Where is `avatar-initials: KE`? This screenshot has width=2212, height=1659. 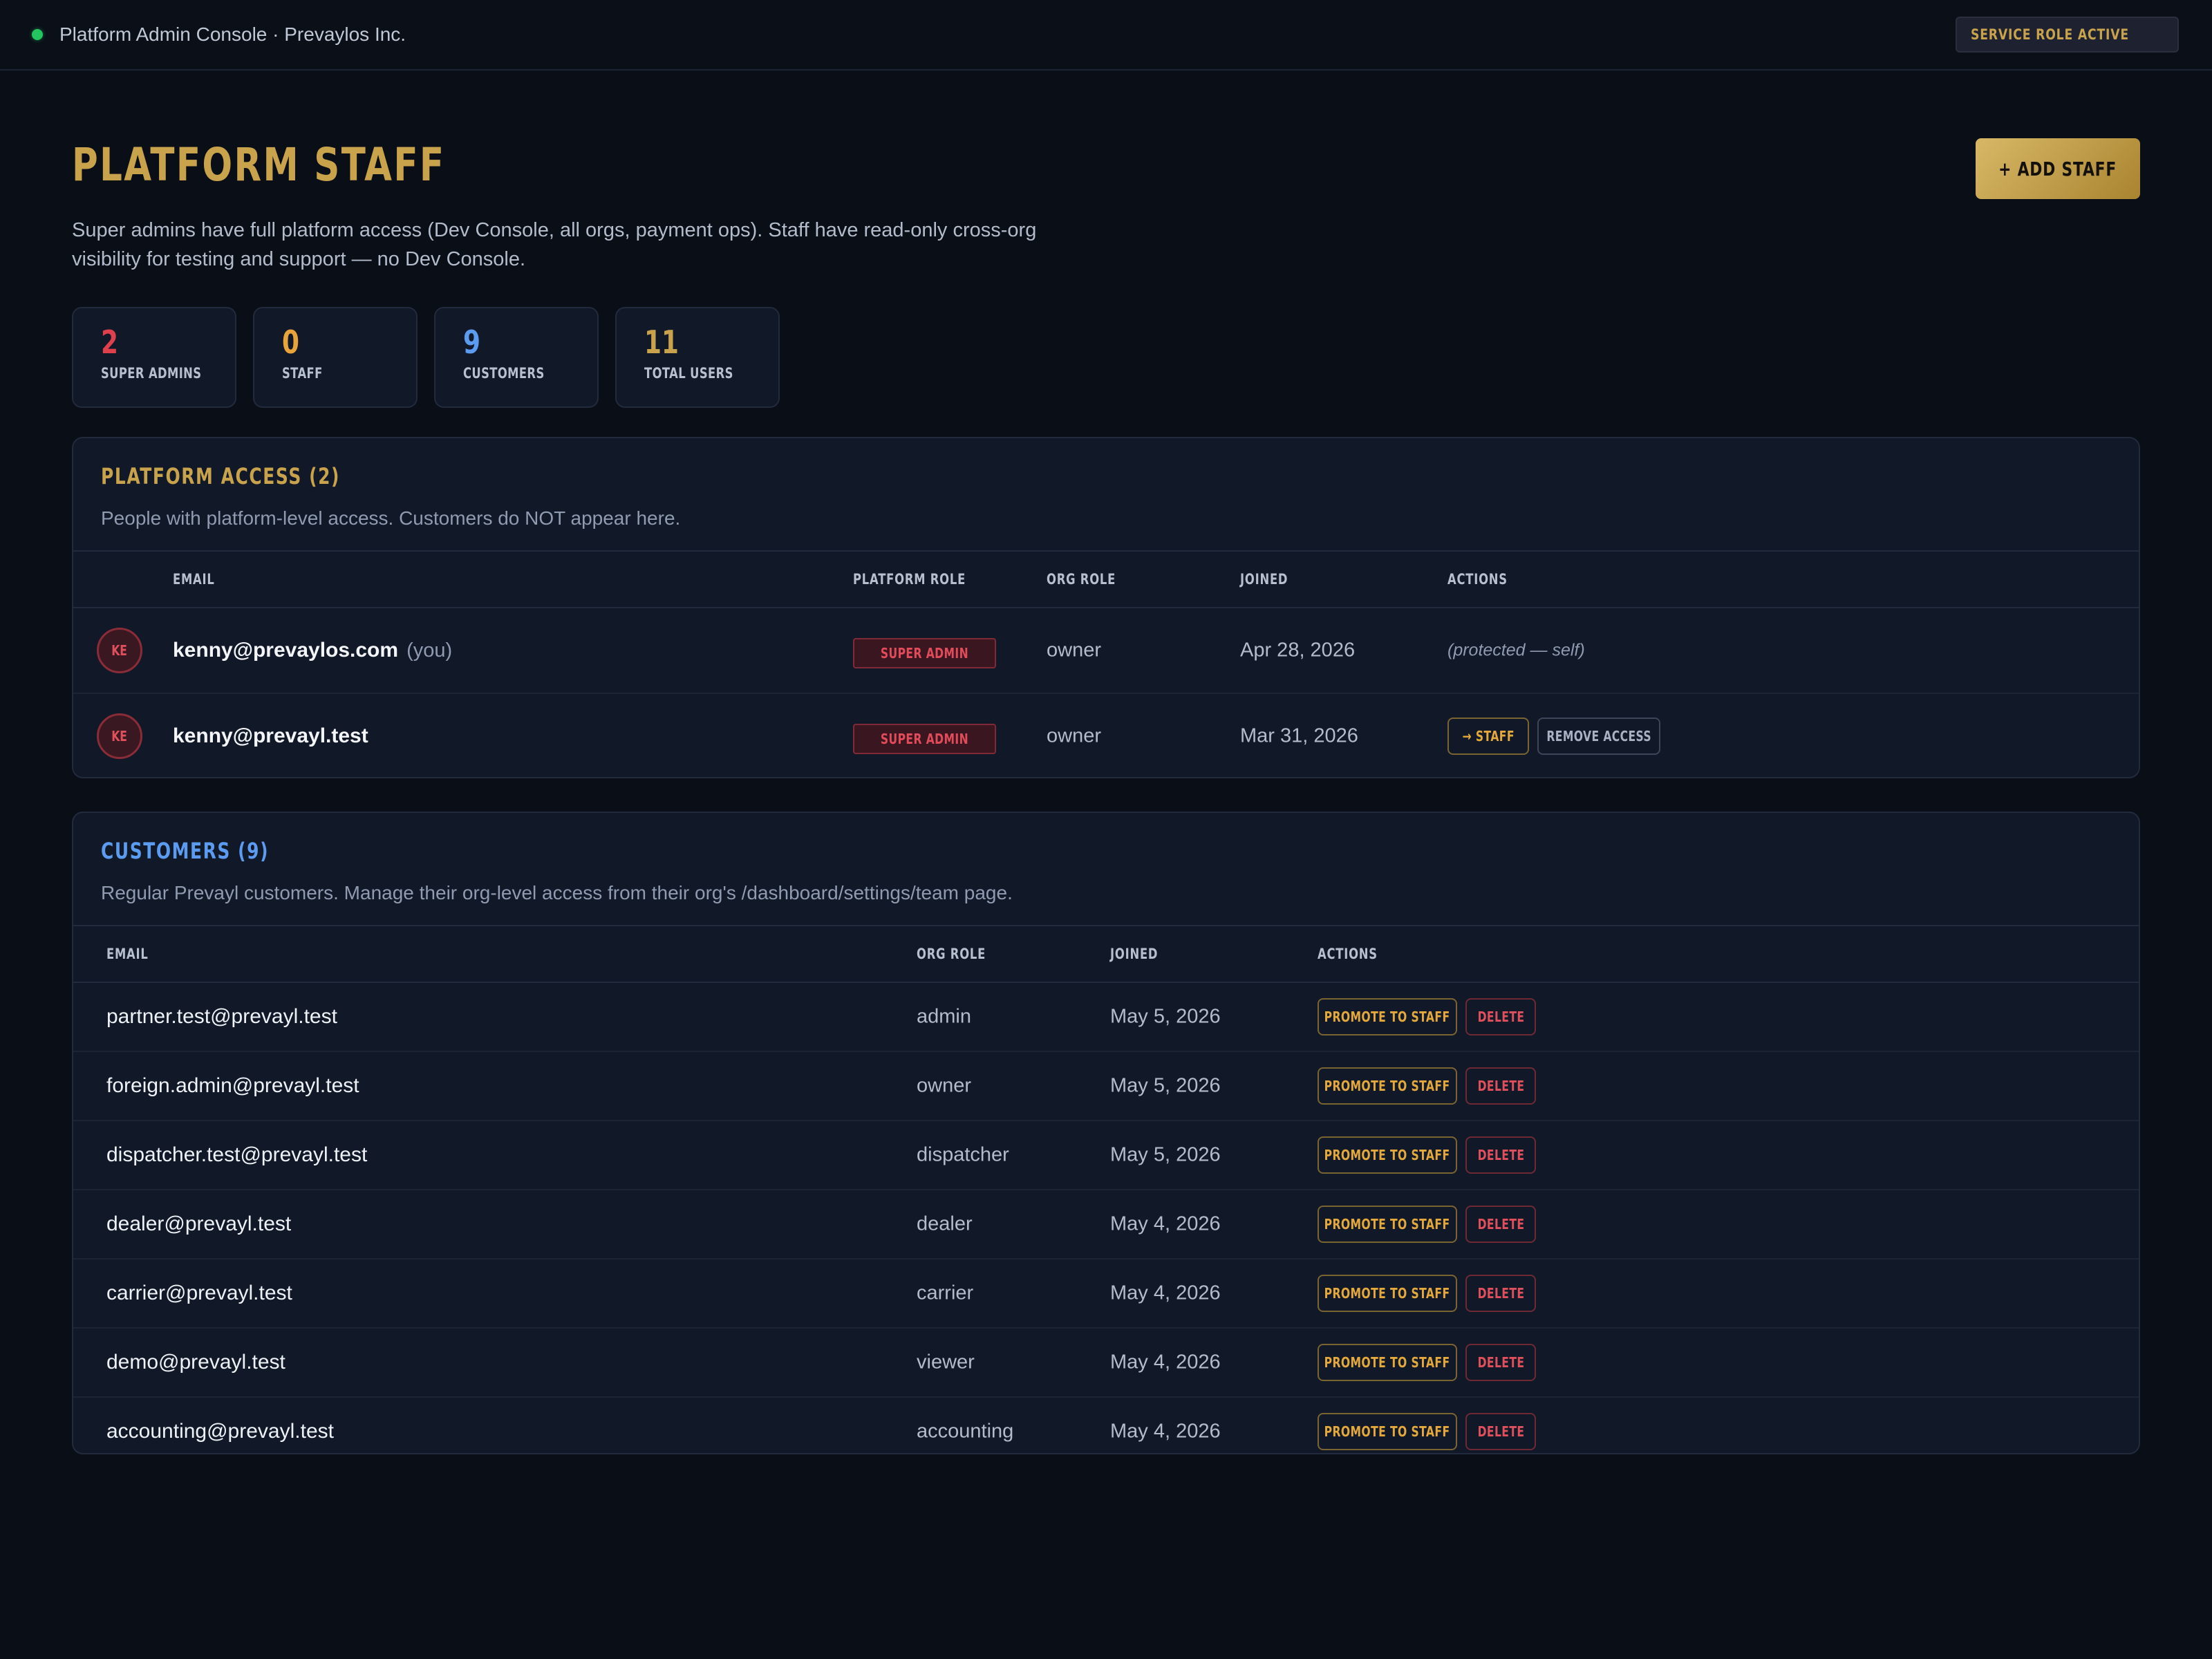 avatar-initials: KE is located at coordinates (119, 736).